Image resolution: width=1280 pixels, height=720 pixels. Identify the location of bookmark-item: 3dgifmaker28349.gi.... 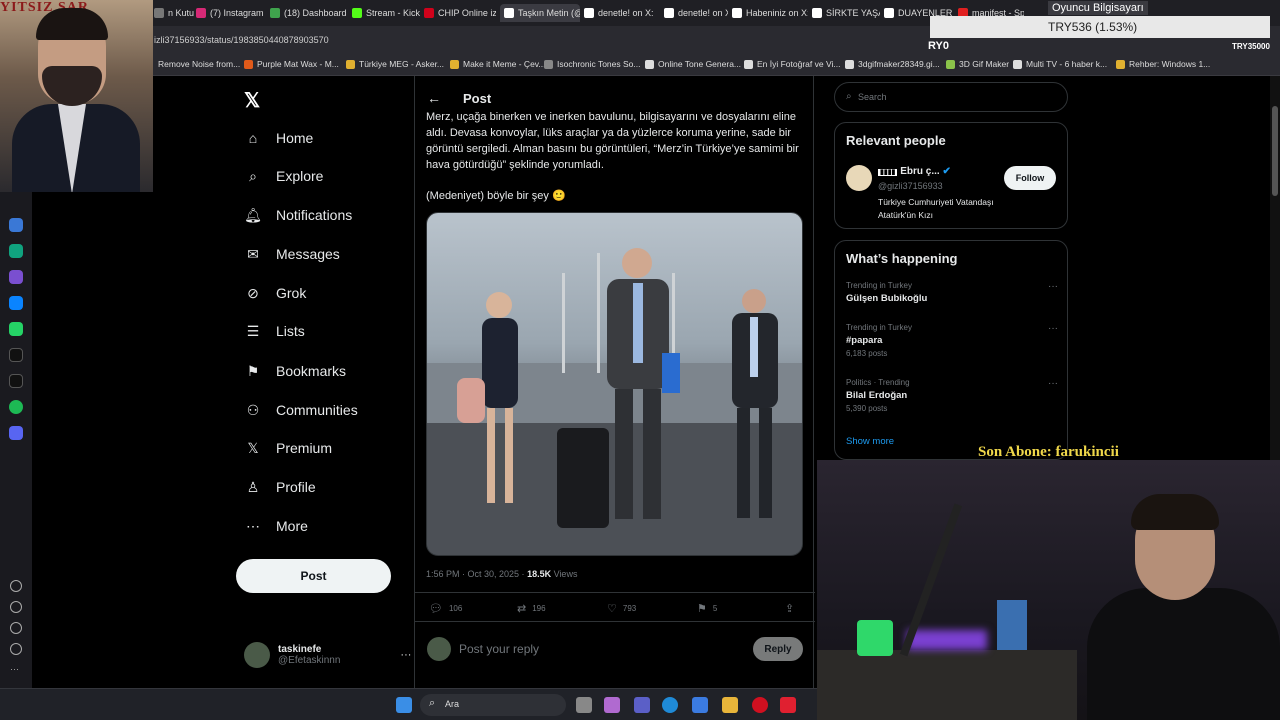
(892, 64).